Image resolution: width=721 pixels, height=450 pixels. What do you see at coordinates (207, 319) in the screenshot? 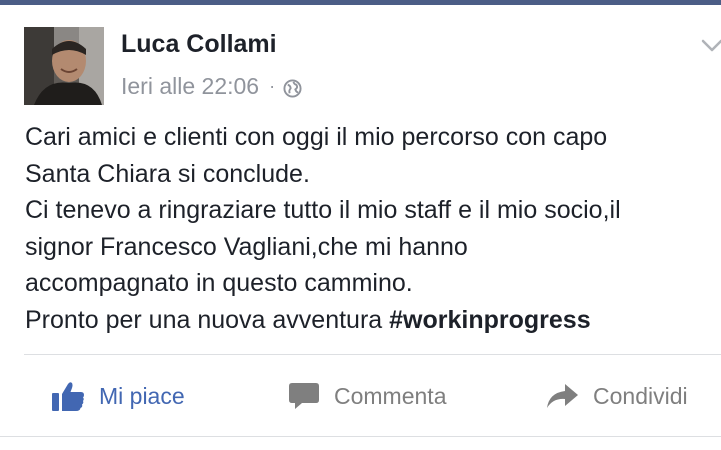
I see `post-text-last-line-text: Pronto per una nuova avventura` at bounding box center [207, 319].